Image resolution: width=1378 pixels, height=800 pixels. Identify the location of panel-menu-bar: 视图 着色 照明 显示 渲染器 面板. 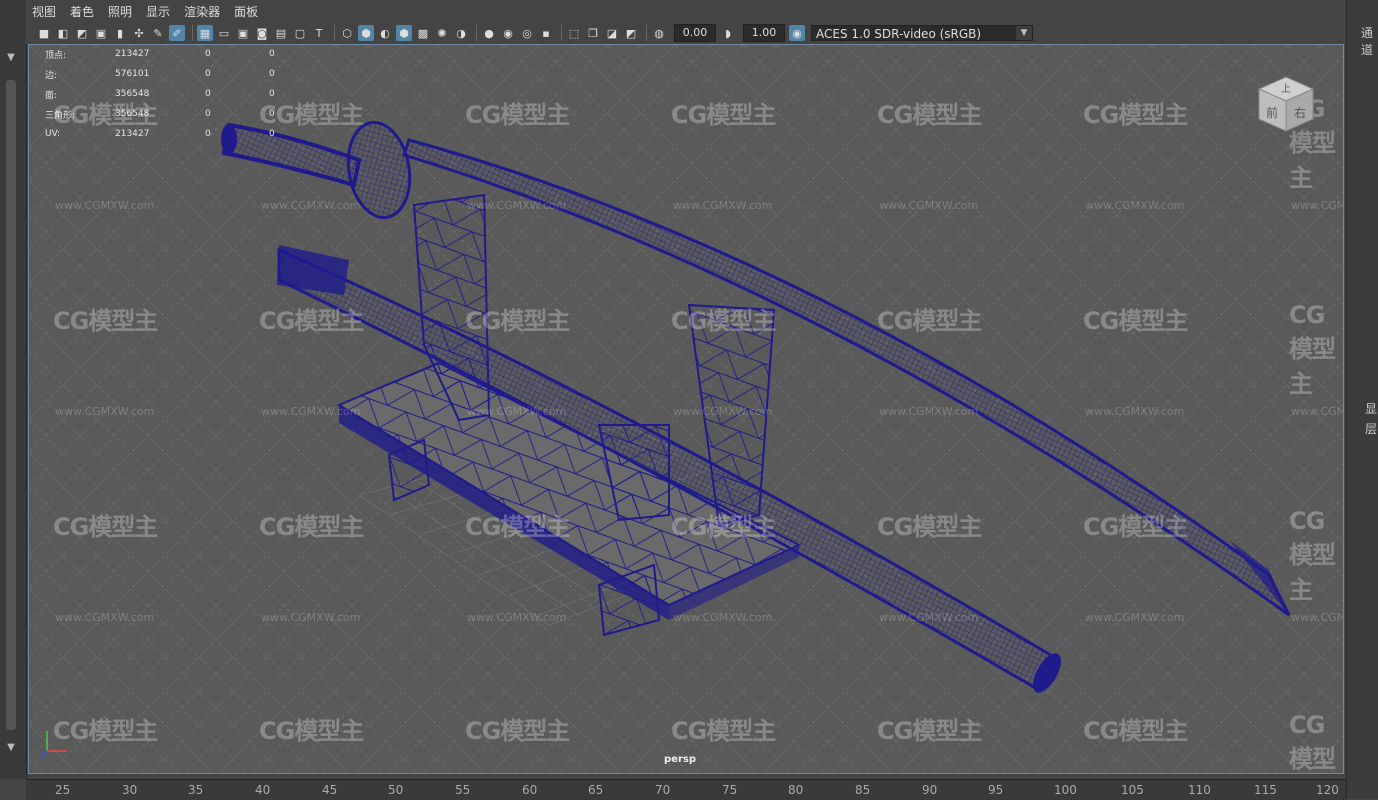
(686, 11).